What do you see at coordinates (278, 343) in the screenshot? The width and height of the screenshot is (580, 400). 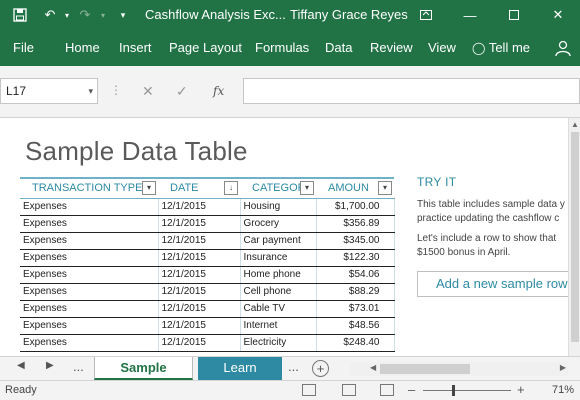 I see `cell-category: Electricity` at bounding box center [278, 343].